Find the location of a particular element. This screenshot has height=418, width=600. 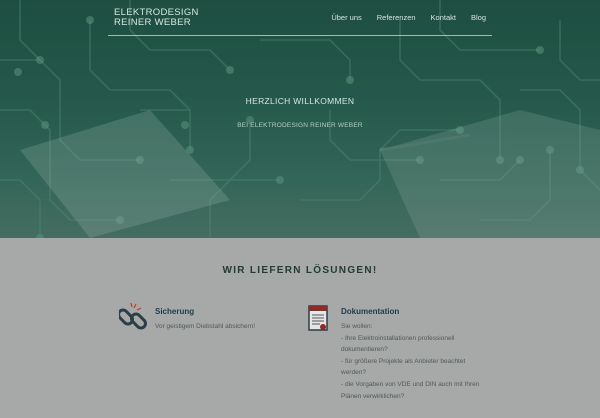

hero-subtitle: BEI ELEKTRODESIGN REINER WEBER is located at coordinates (300, 125).